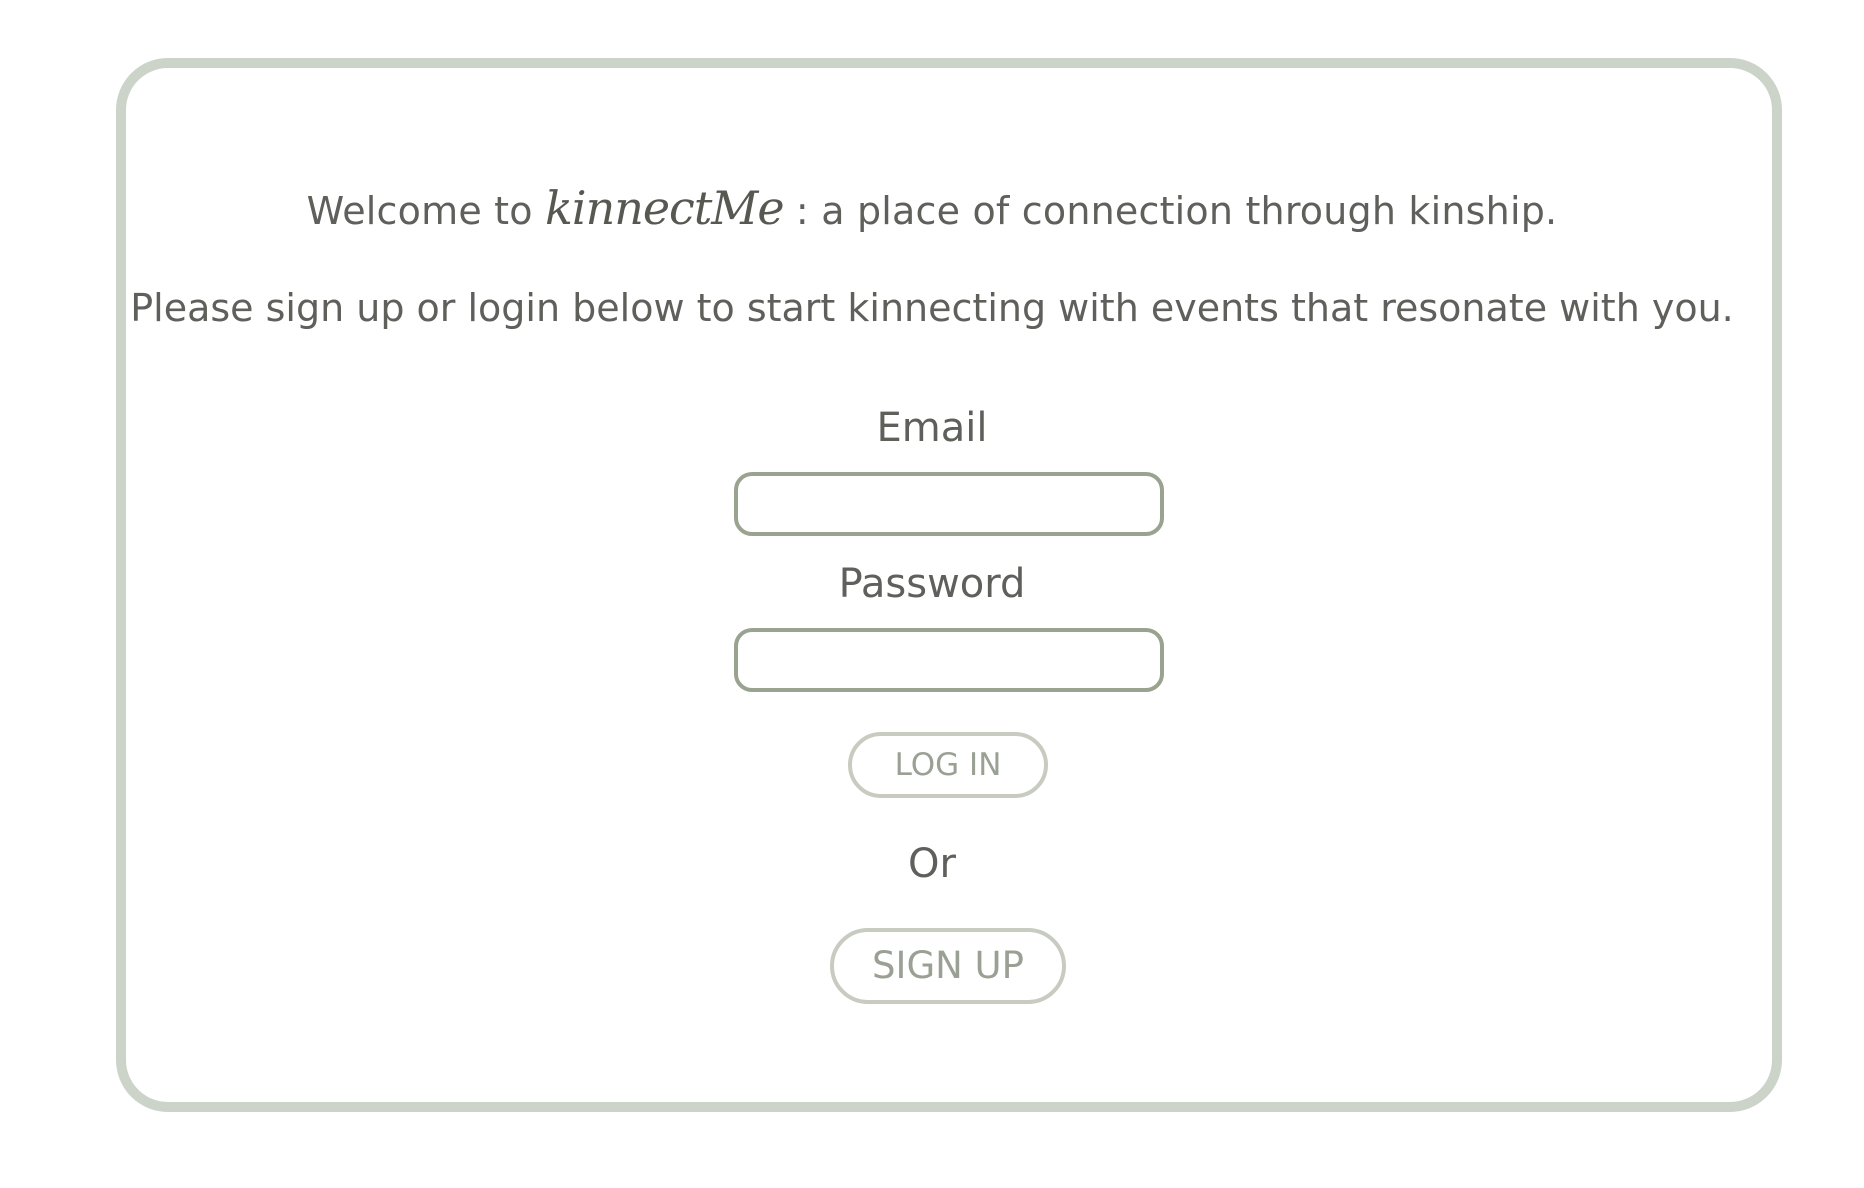 The width and height of the screenshot is (1864, 1188). Describe the element at coordinates (932, 864) in the screenshot. I see `or-divider-text: Or` at that location.